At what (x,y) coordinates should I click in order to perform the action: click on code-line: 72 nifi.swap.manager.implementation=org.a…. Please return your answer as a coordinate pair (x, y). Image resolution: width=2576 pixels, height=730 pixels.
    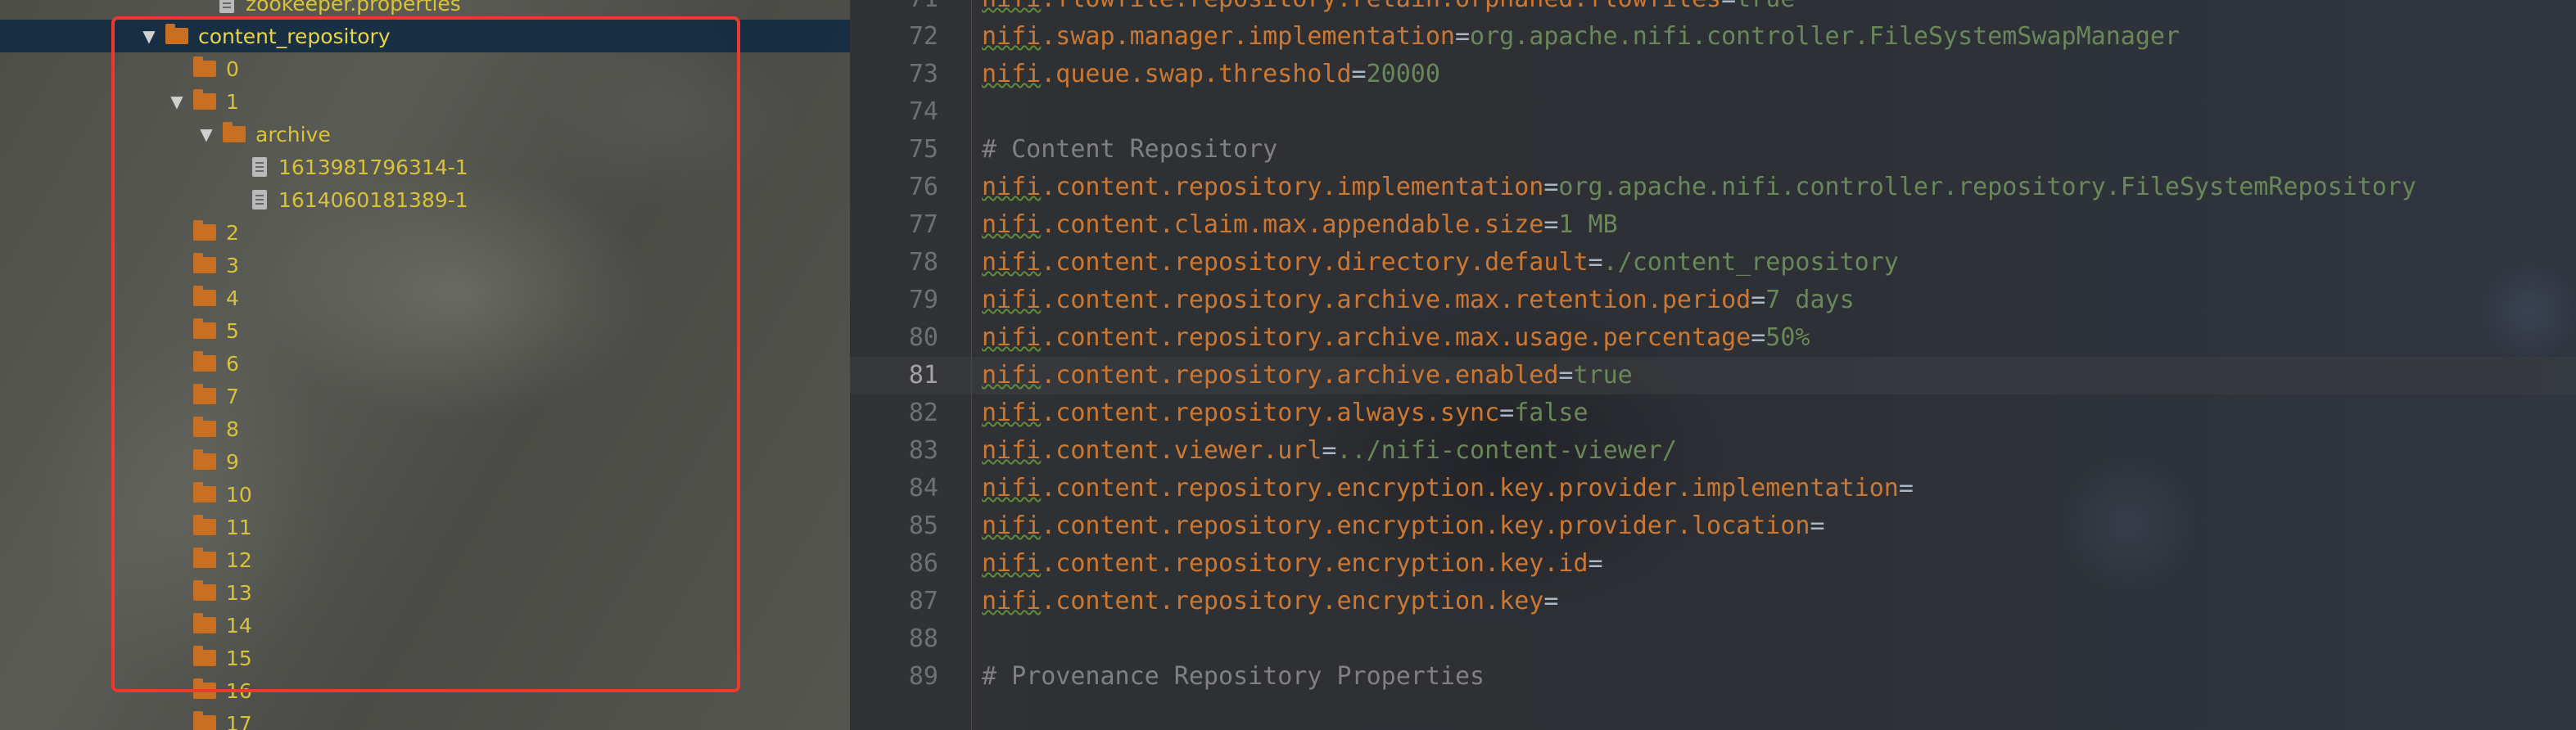
    Looking at the image, I should click on (1713, 37).